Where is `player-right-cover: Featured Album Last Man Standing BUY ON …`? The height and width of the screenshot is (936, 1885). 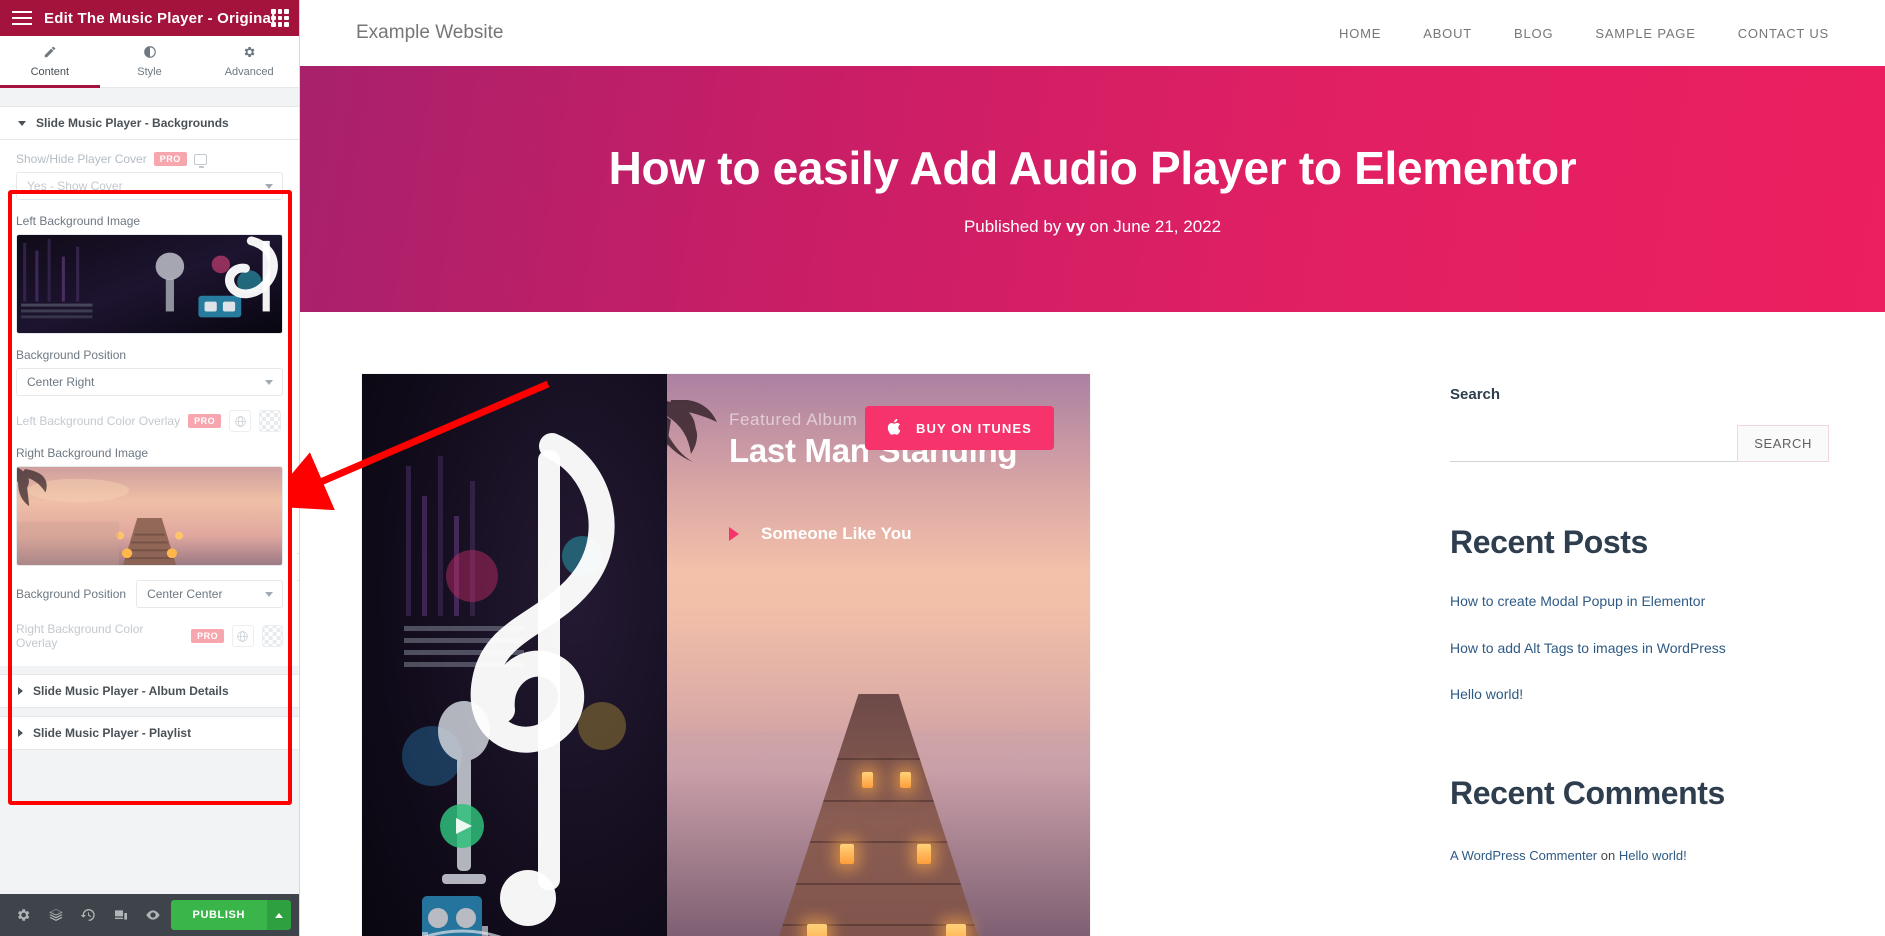 player-right-cover: Featured Album Last Man Standing BUY ON … is located at coordinates (878, 655).